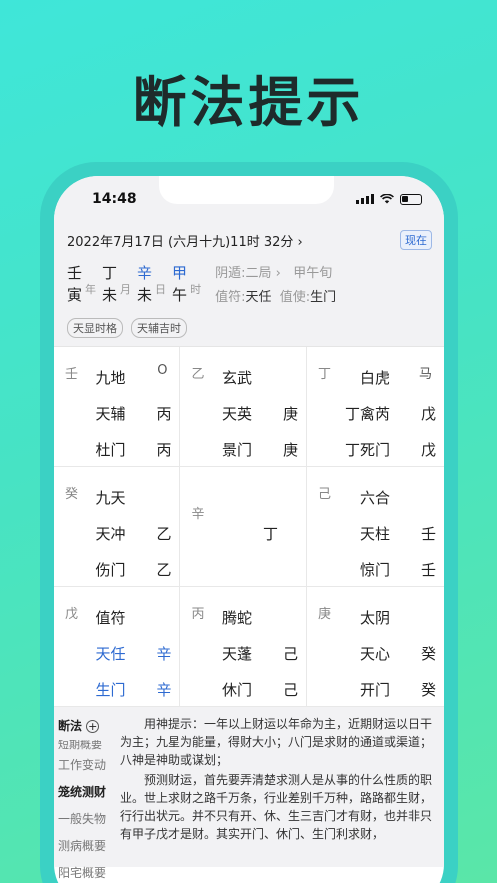  Describe the element at coordinates (72, 614) in the screenshot. I see `palace-stem: 戊` at that location.